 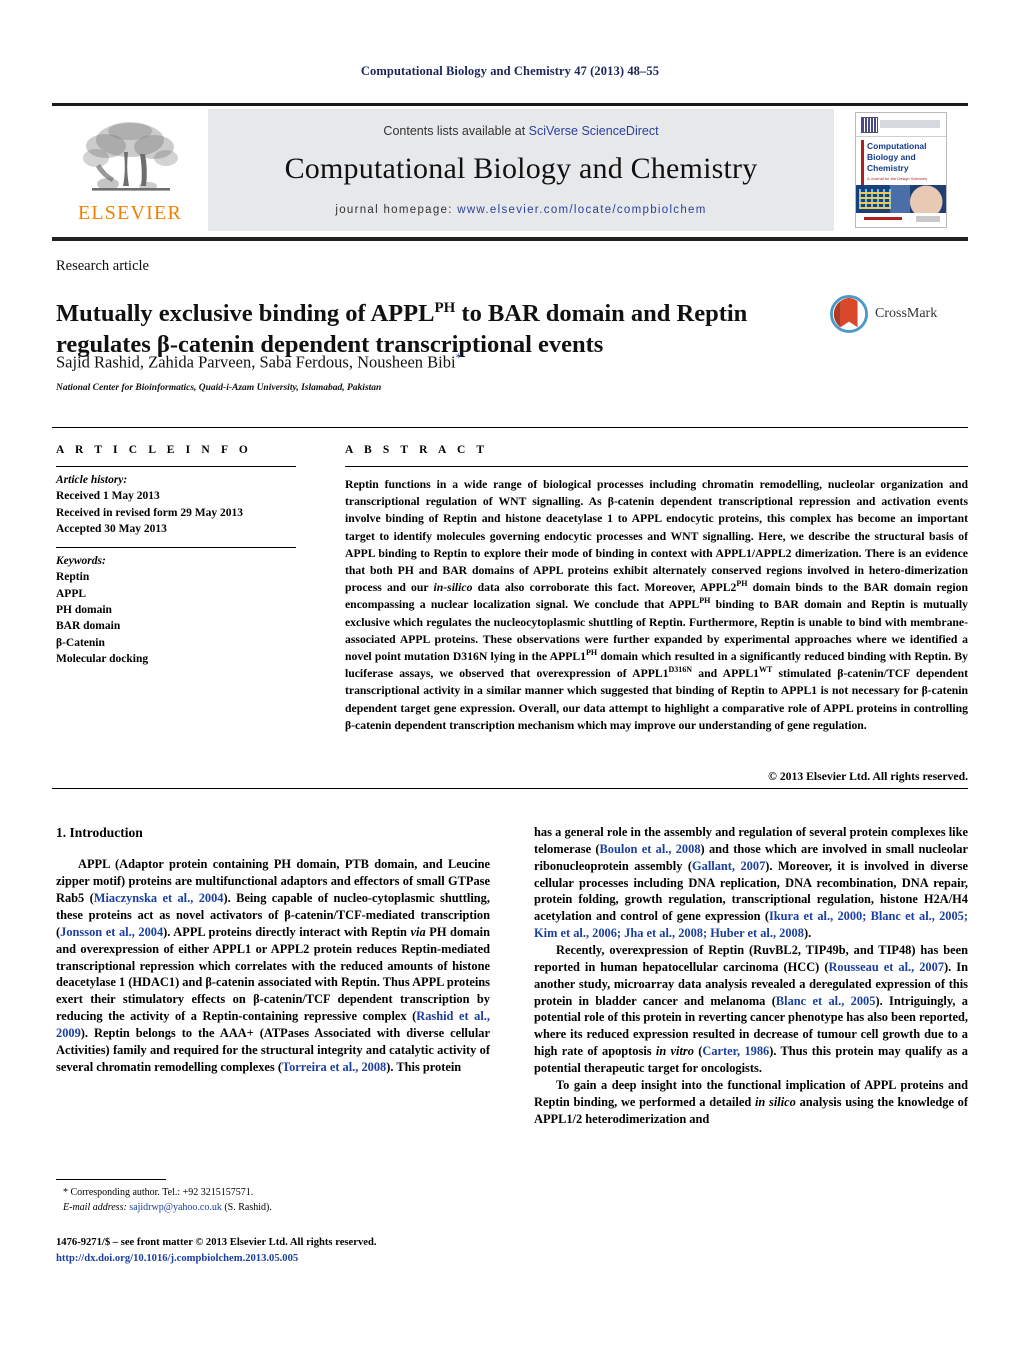 I want to click on elsevier-logo: ELSEVIER, so click(x=130, y=170).